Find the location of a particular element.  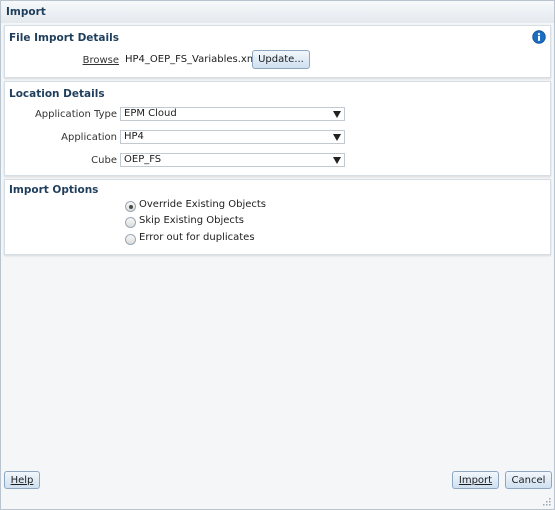

info-icon is located at coordinates (539, 37).